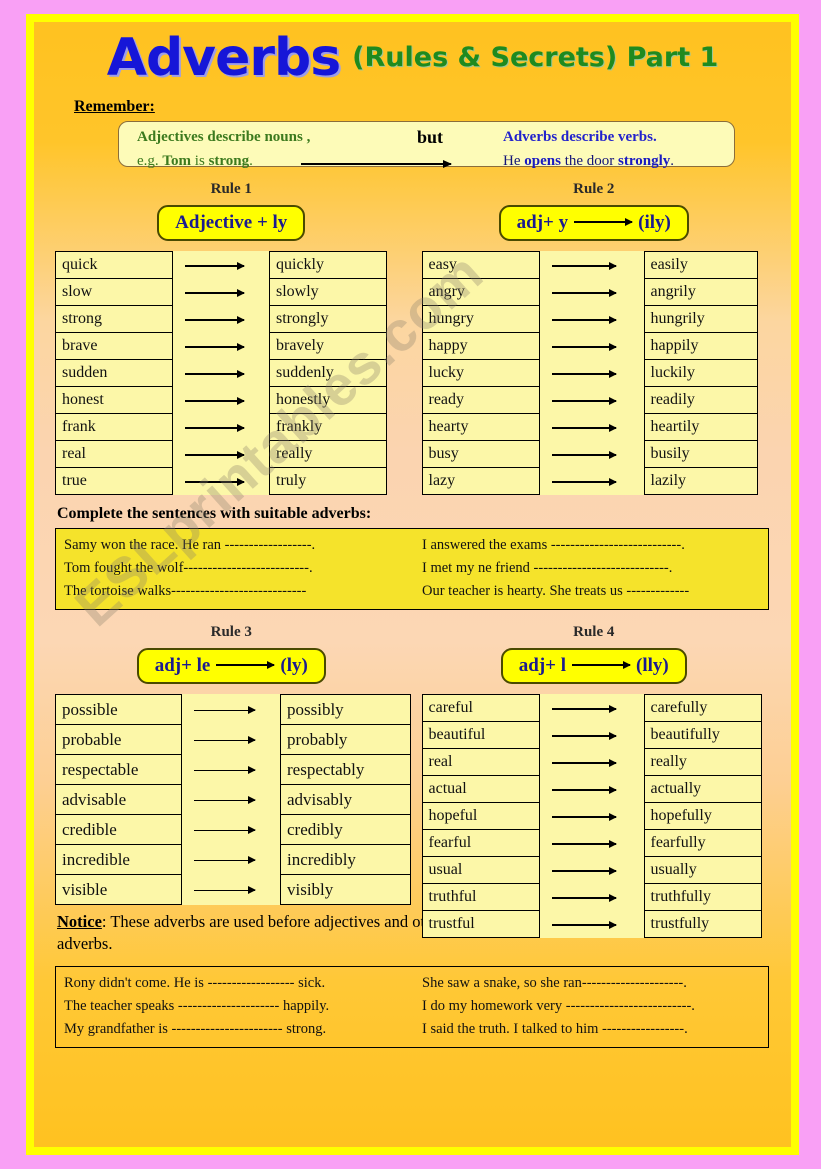 This screenshot has height=1169, width=821. I want to click on rule-1-badge: Adjective + ly, so click(231, 223).